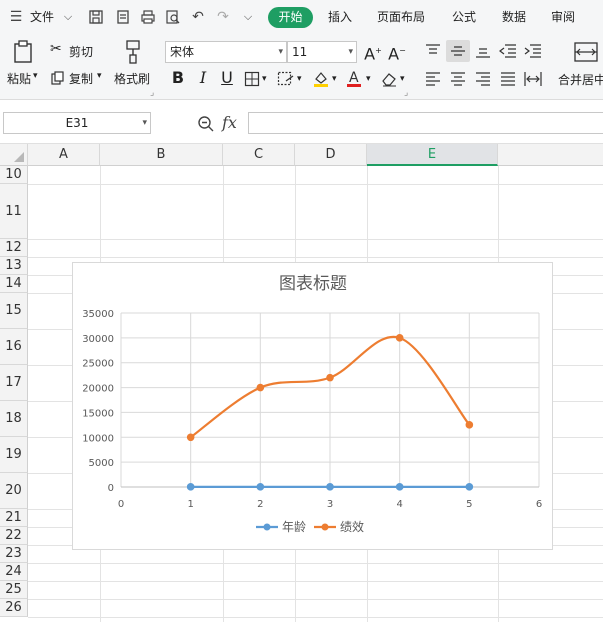 The width and height of the screenshot is (603, 622). Describe the element at coordinates (330, 504) in the screenshot. I see `x-tick-label: 3` at that location.